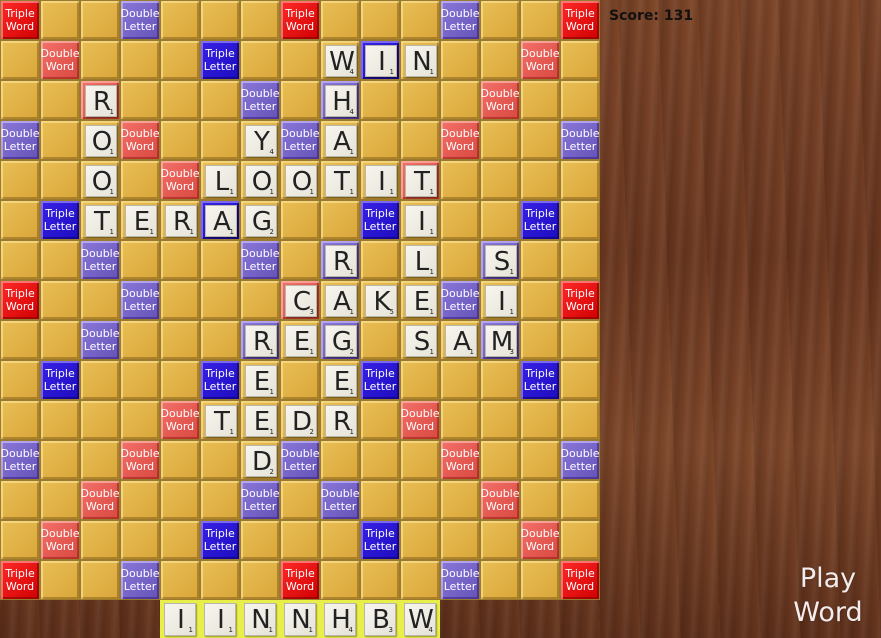 The width and height of the screenshot is (881, 638). What do you see at coordinates (300, 300) in the screenshot?
I see `board-cell-dw: C3` at bounding box center [300, 300].